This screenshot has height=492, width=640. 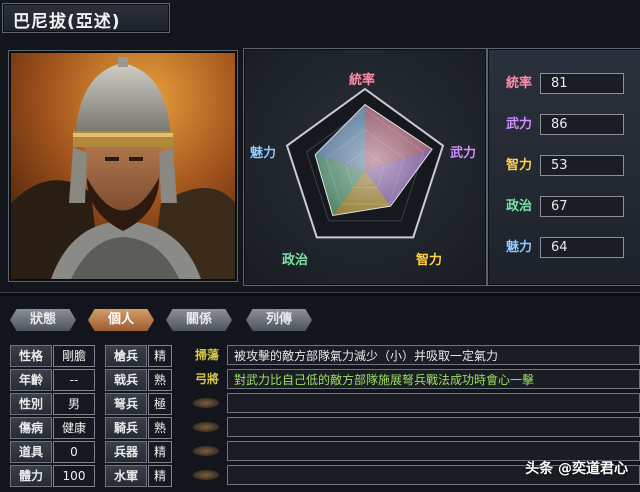 What do you see at coordinates (74, 428) in the screenshot?
I see `profile-value: 健康` at bounding box center [74, 428].